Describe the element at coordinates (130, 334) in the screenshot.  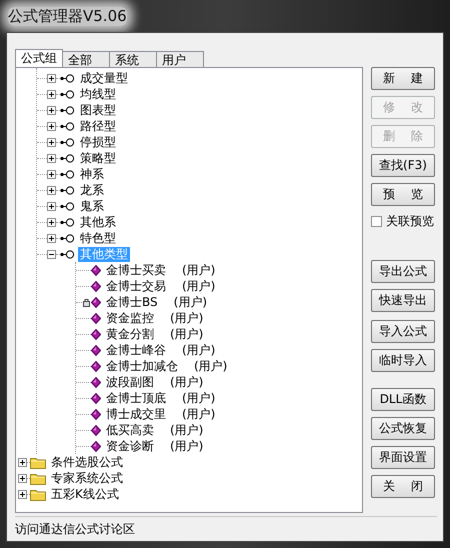
I see `formula-name: 黄金分割` at that location.